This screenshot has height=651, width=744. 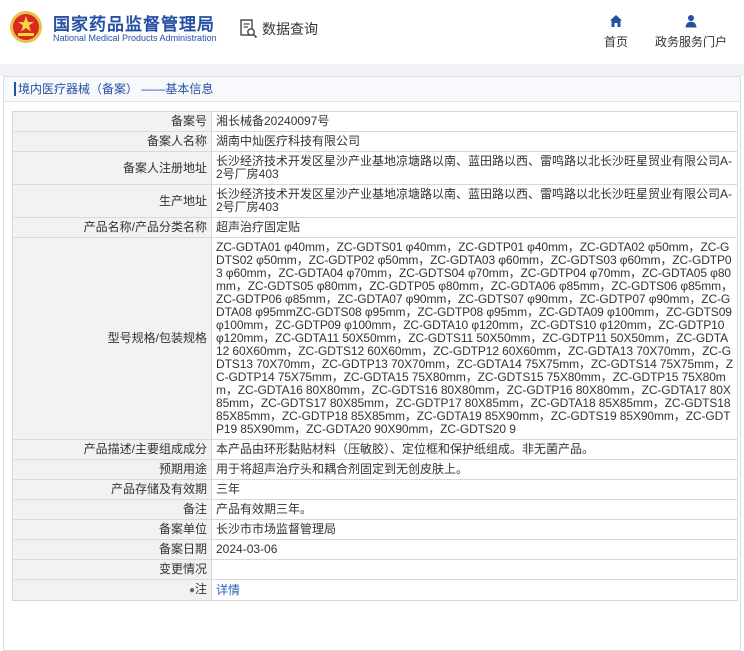 What do you see at coordinates (474, 449) in the screenshot?
I see `field-value: 本产品由环形黏贴材料（压敏胶）、定位框和保护纸组成。非无菌产品。` at bounding box center [474, 449].